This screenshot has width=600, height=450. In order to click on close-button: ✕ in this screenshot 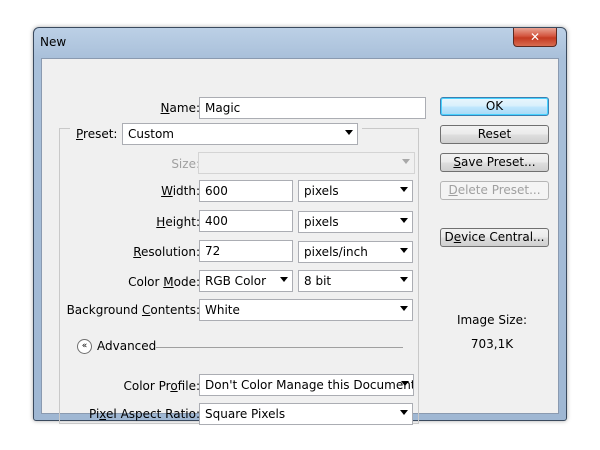, I will do `click(535, 37)`.